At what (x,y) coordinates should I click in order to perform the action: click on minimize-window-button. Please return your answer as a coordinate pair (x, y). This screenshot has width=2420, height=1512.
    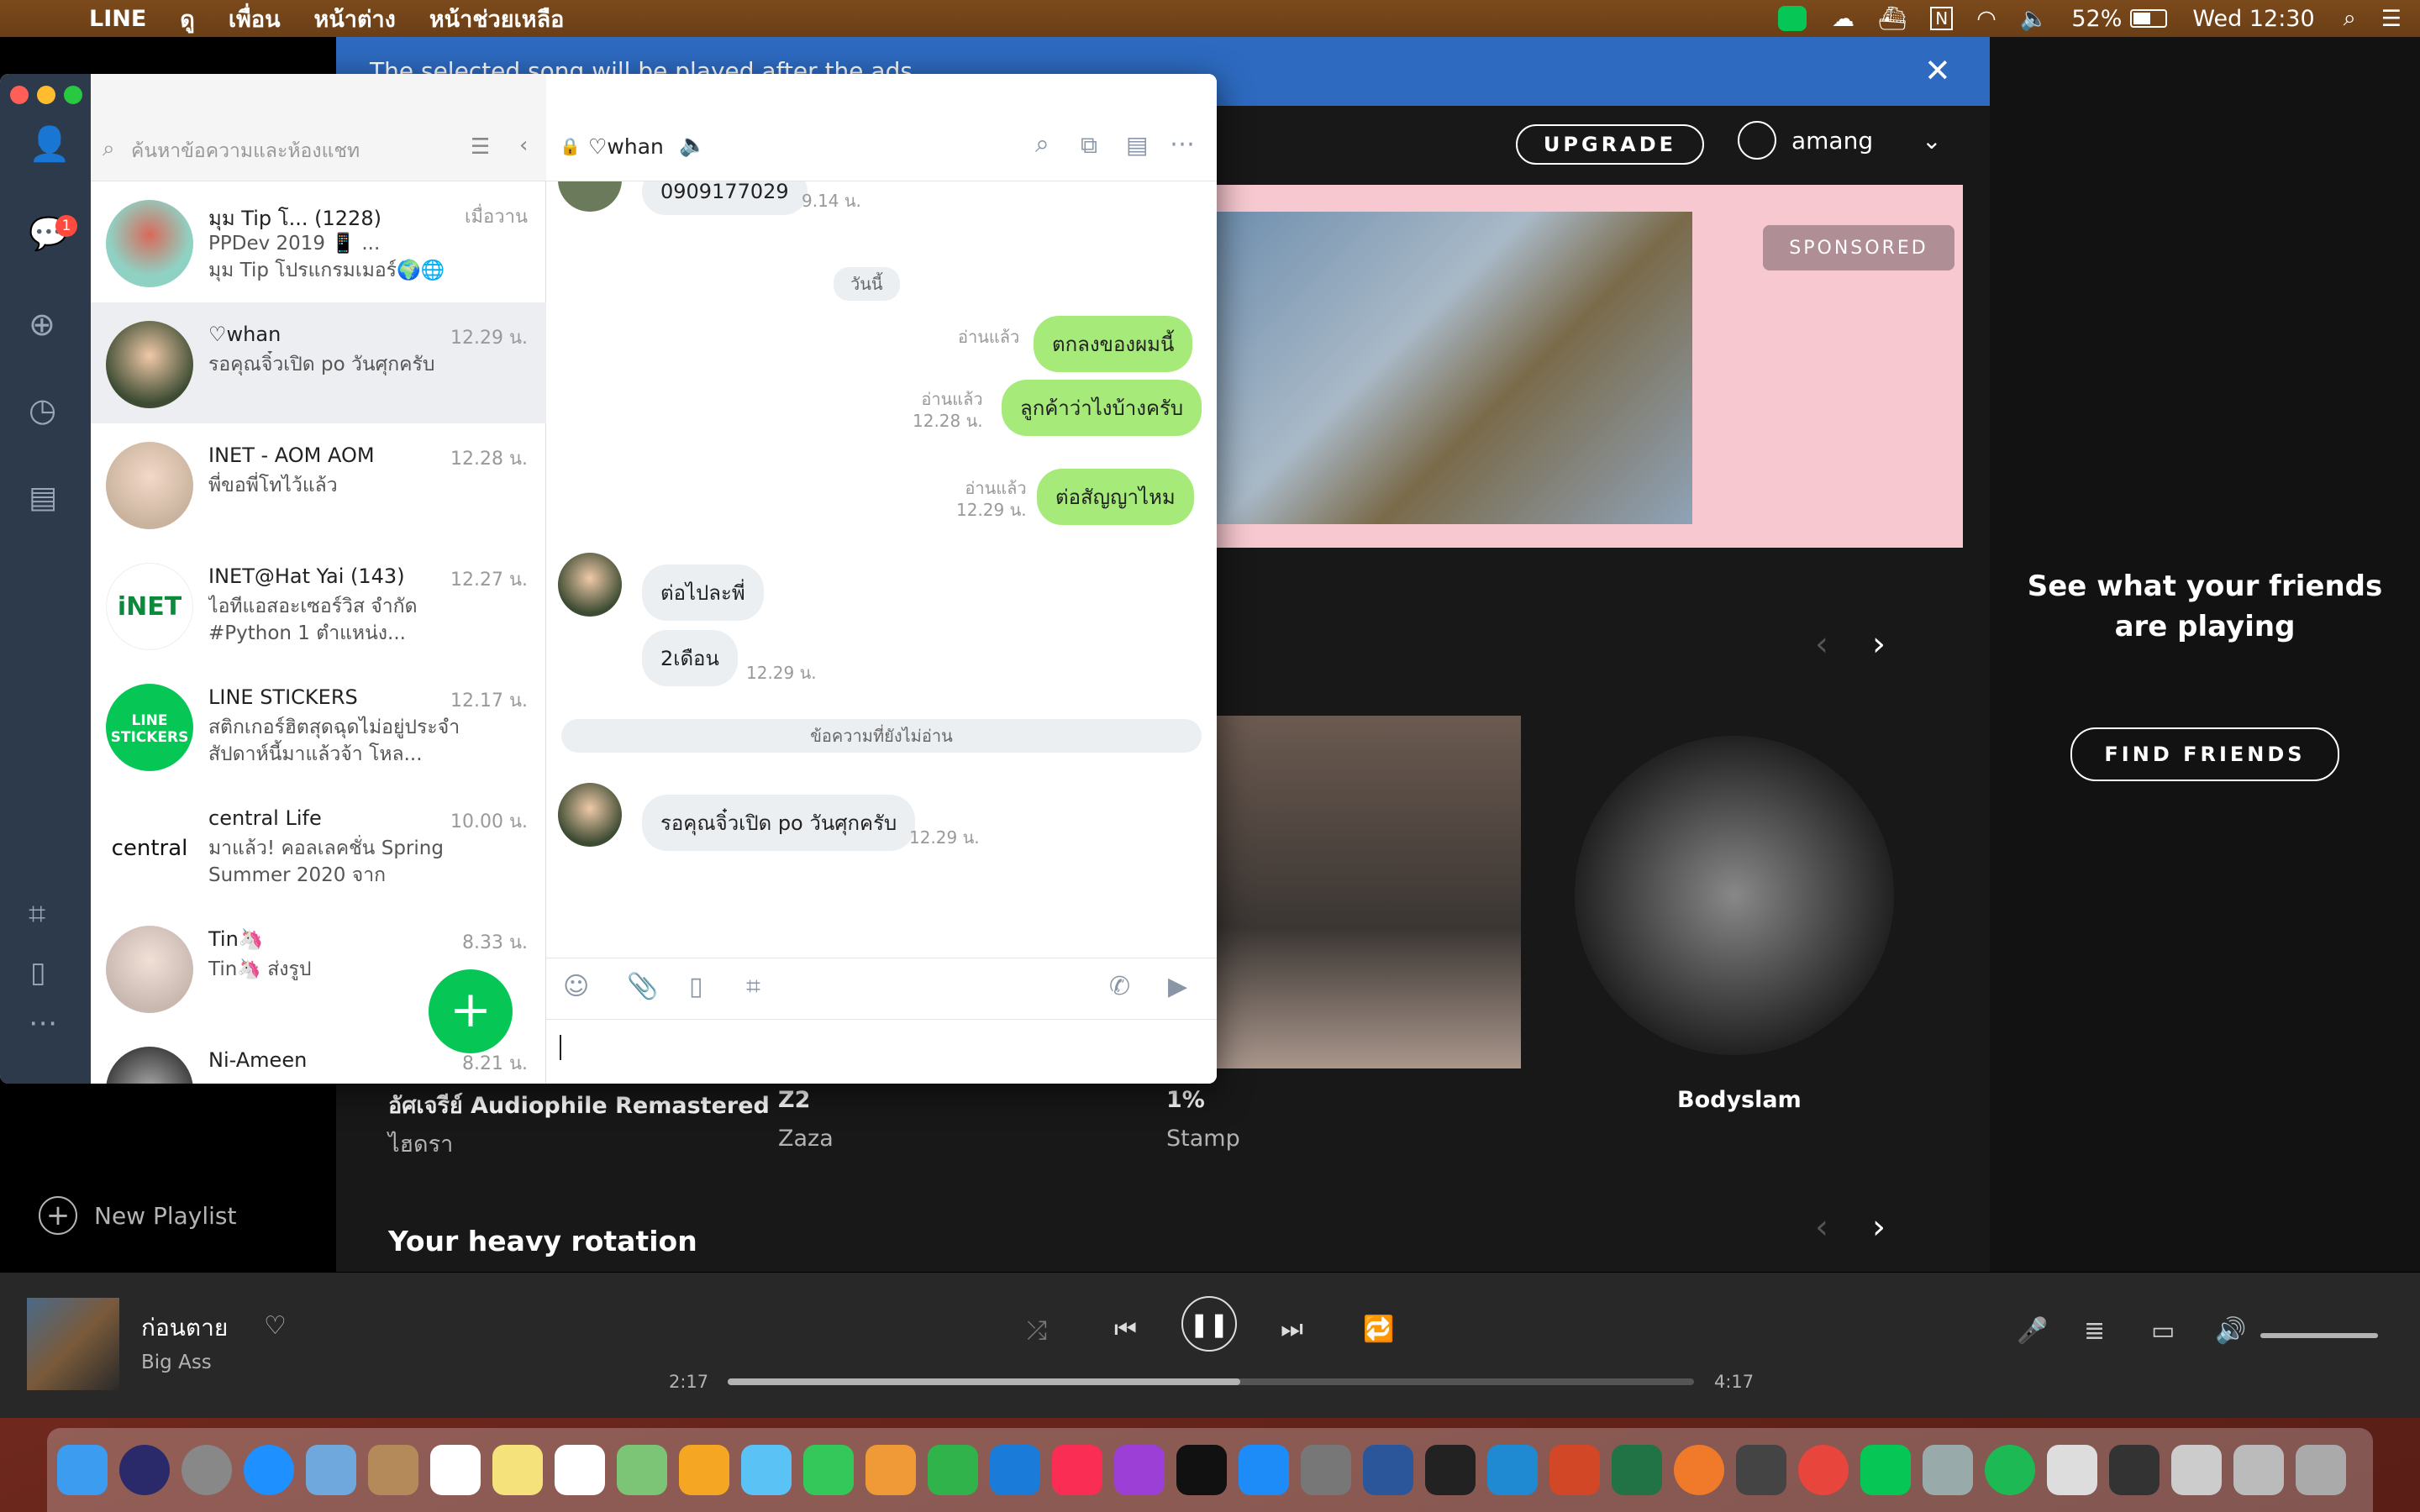
    Looking at the image, I should click on (46, 95).